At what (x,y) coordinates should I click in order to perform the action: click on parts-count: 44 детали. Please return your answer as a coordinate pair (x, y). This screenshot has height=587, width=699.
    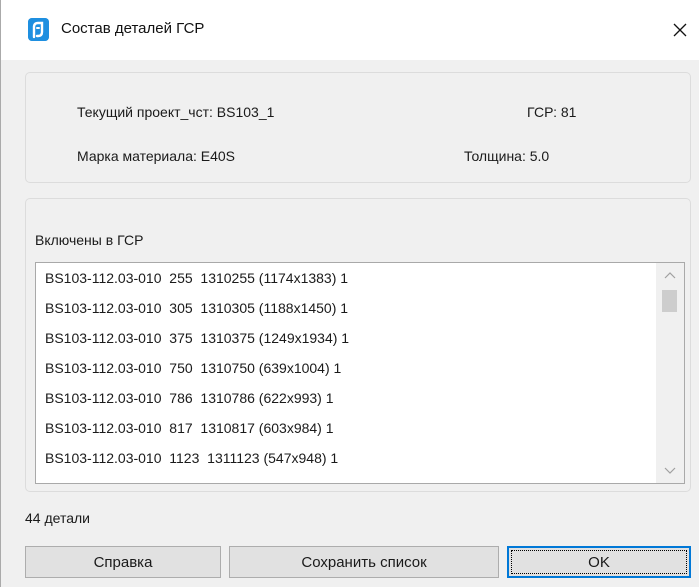
    Looking at the image, I should click on (57, 518).